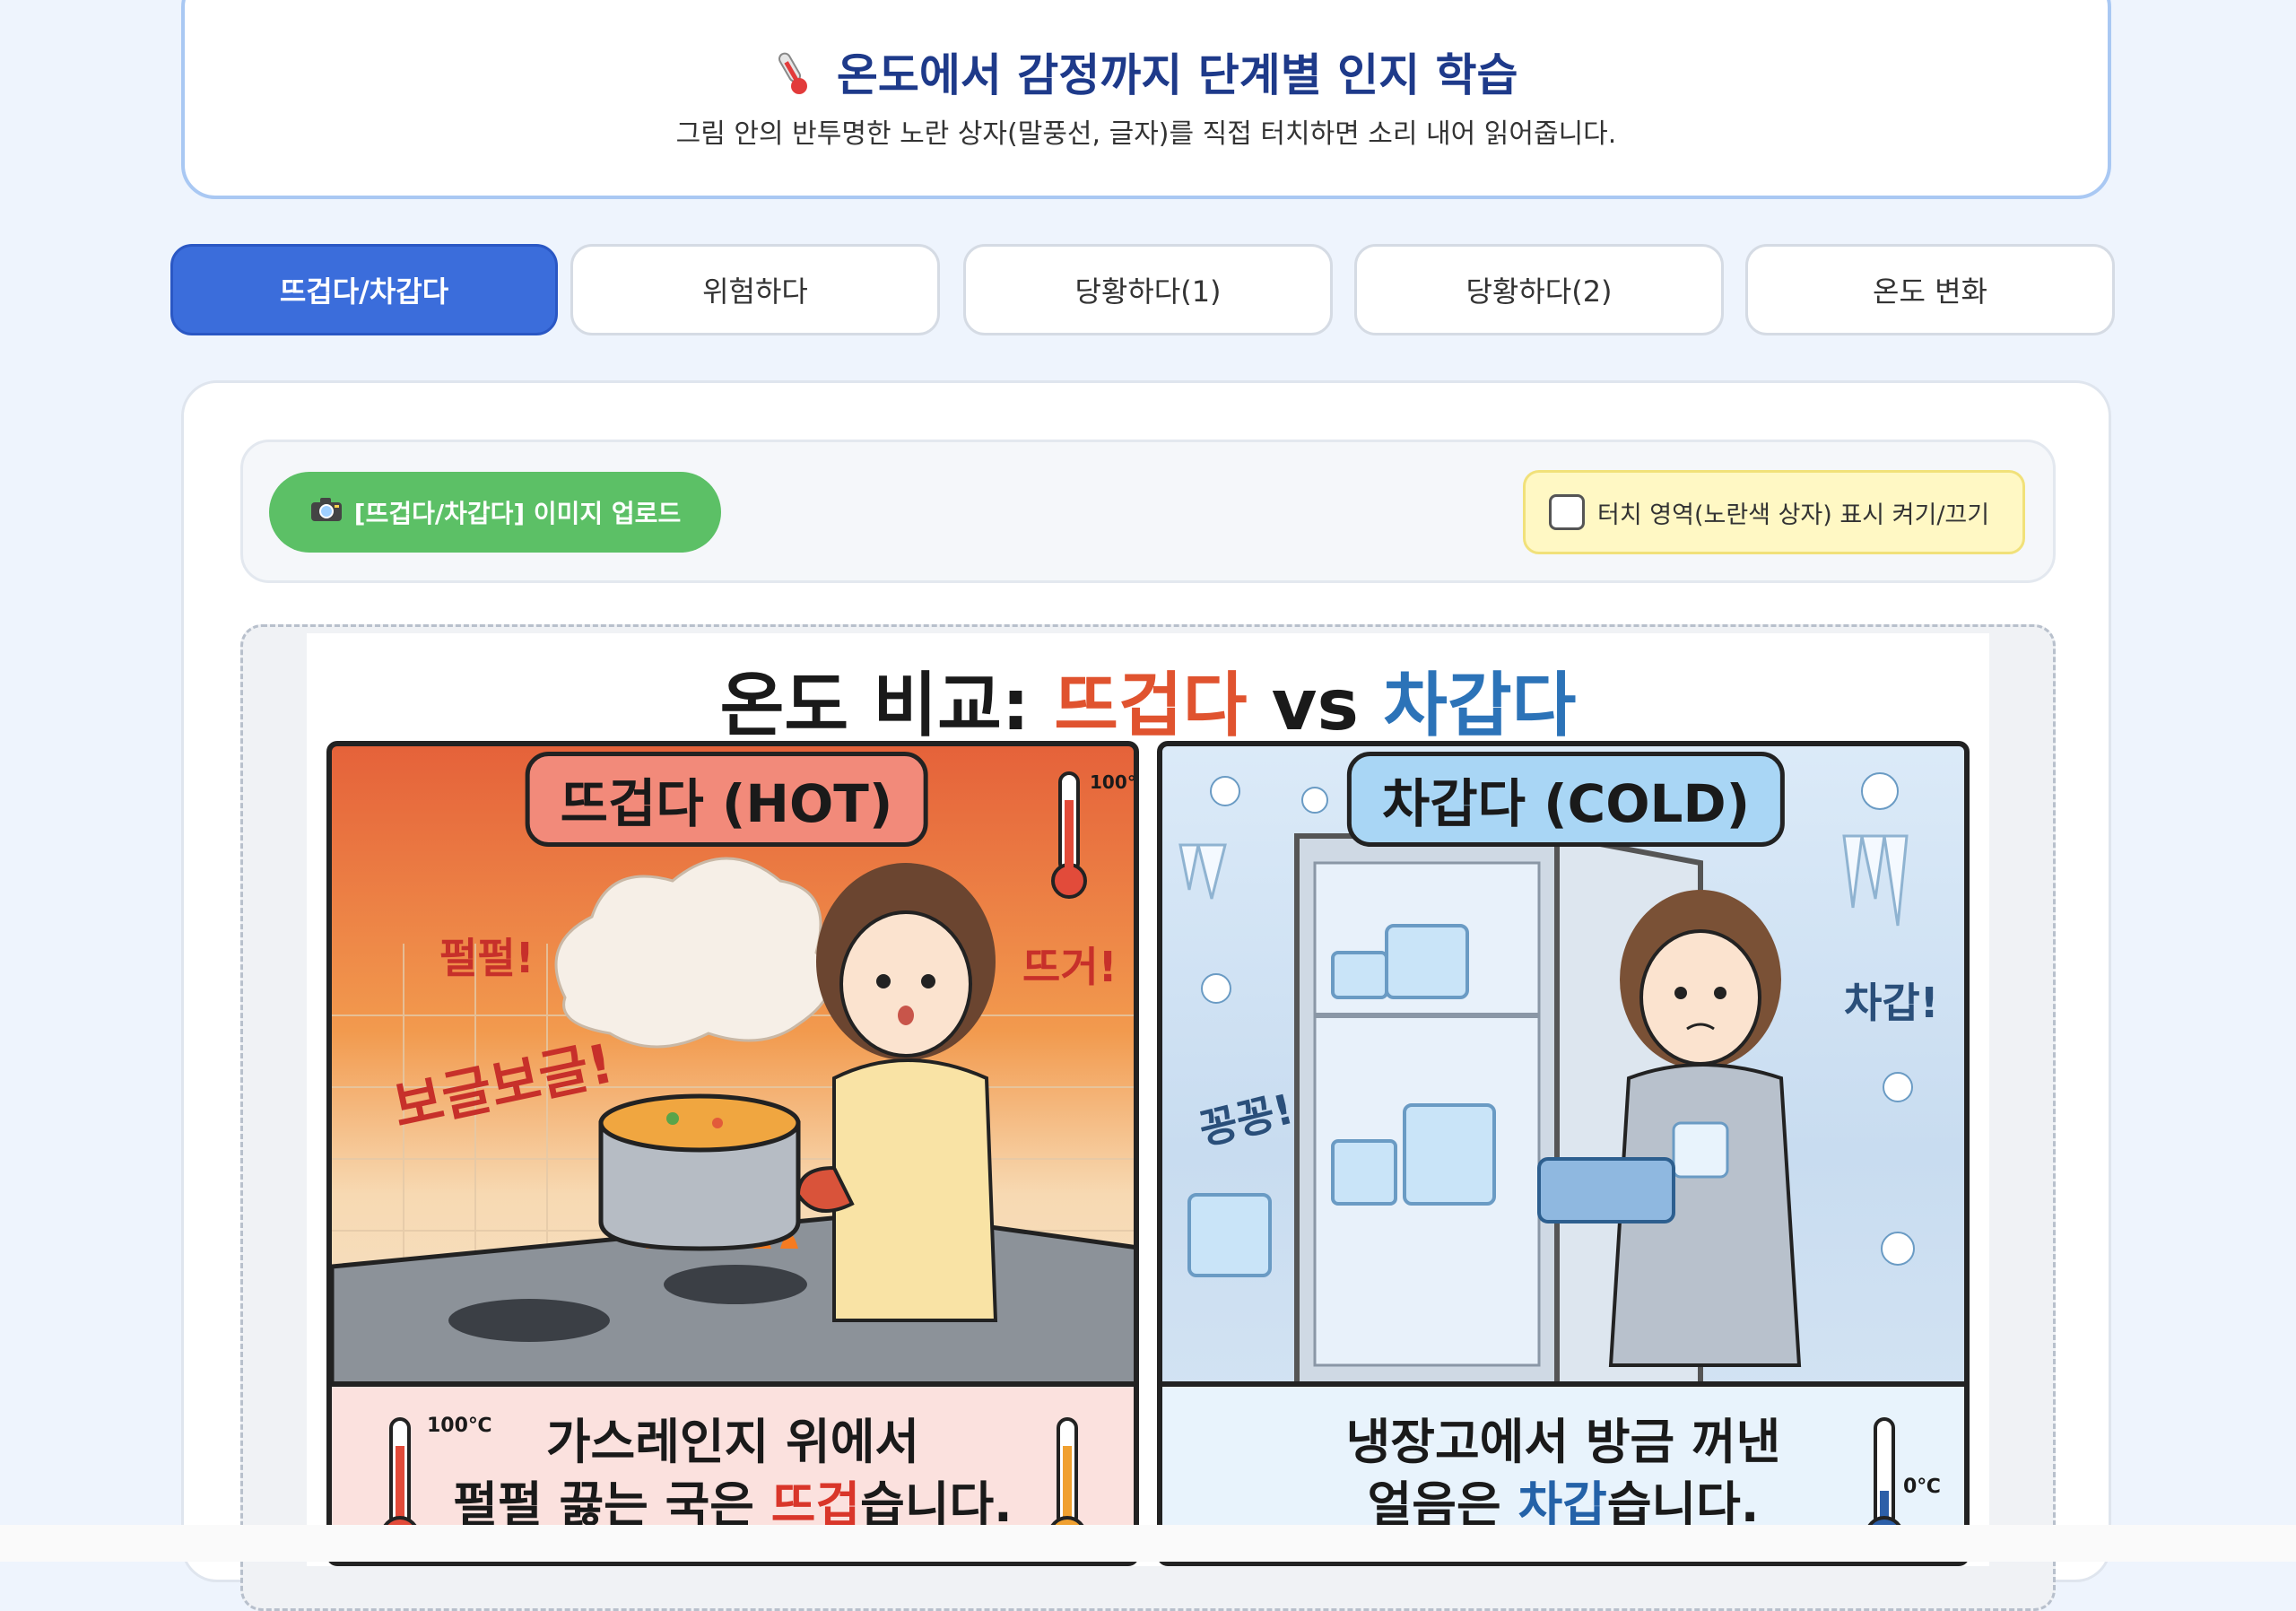 This screenshot has width=2296, height=1611. What do you see at coordinates (1148, 1543) in the screenshot?
I see `footer-strip` at bounding box center [1148, 1543].